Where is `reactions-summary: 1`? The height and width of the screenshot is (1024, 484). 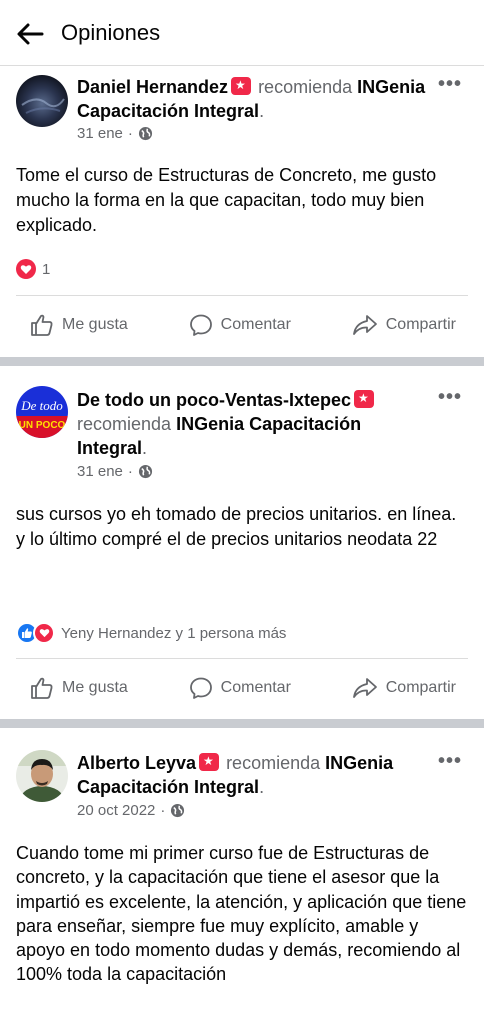
reactions-summary: 1 is located at coordinates (33, 269).